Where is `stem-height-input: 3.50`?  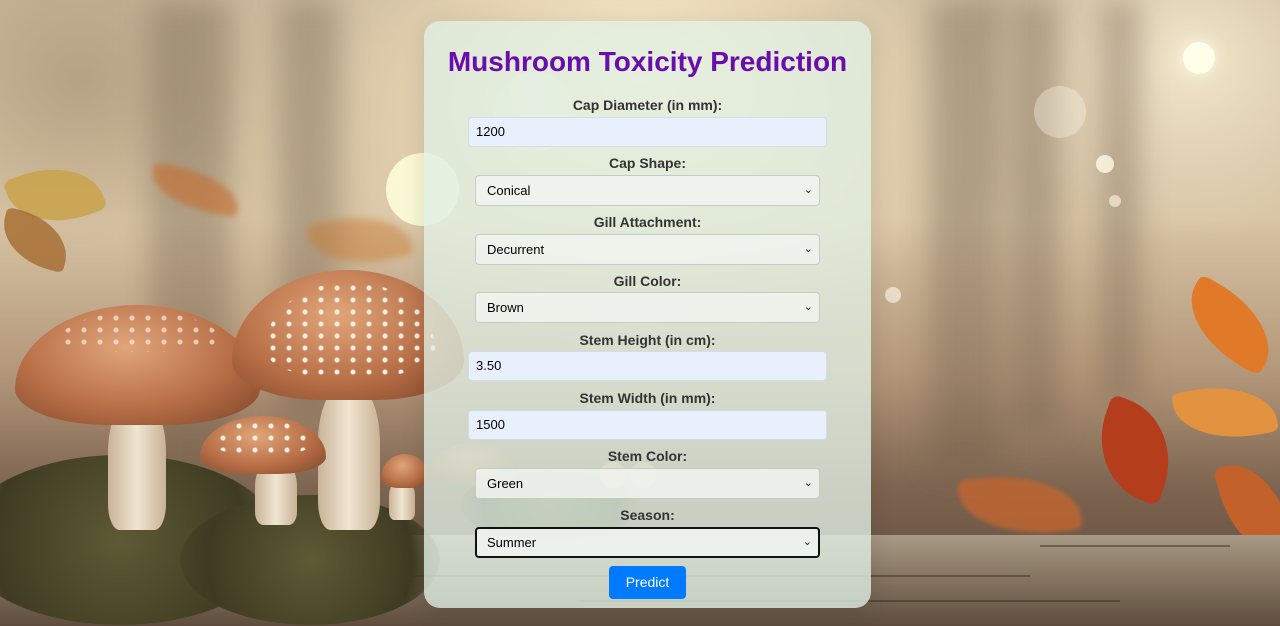 stem-height-input: 3.50 is located at coordinates (647, 366).